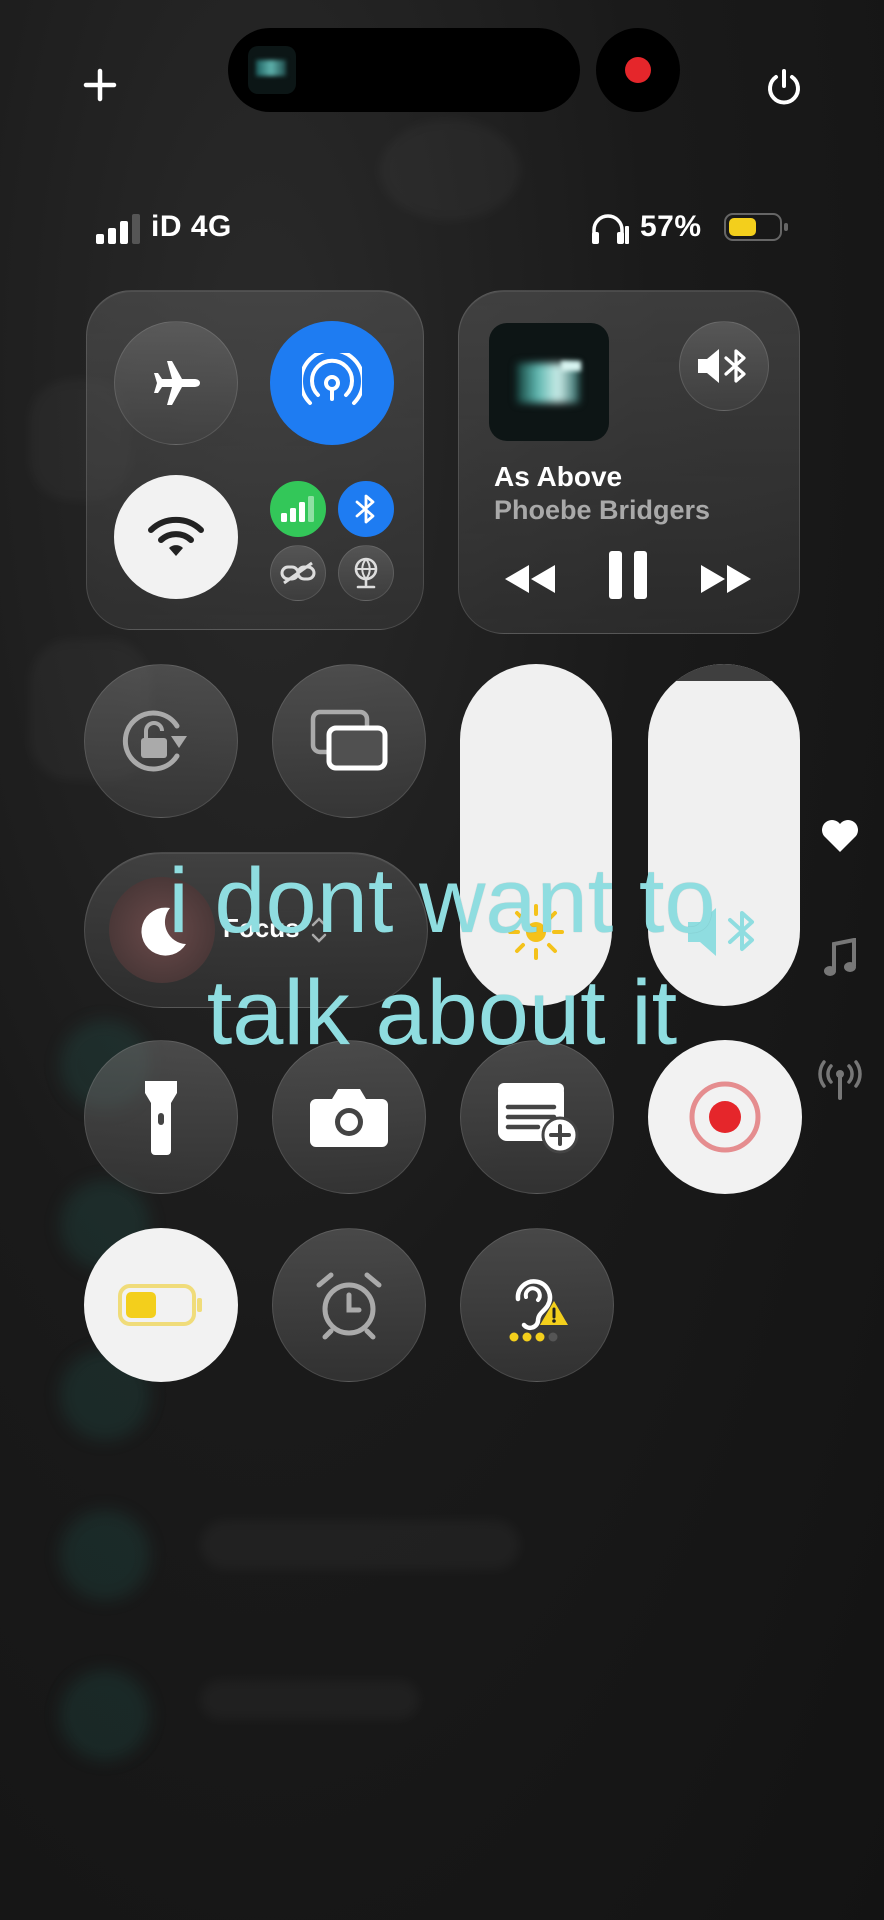 The width and height of the screenshot is (884, 1920). What do you see at coordinates (610, 229) in the screenshot?
I see `headphones-icon` at bounding box center [610, 229].